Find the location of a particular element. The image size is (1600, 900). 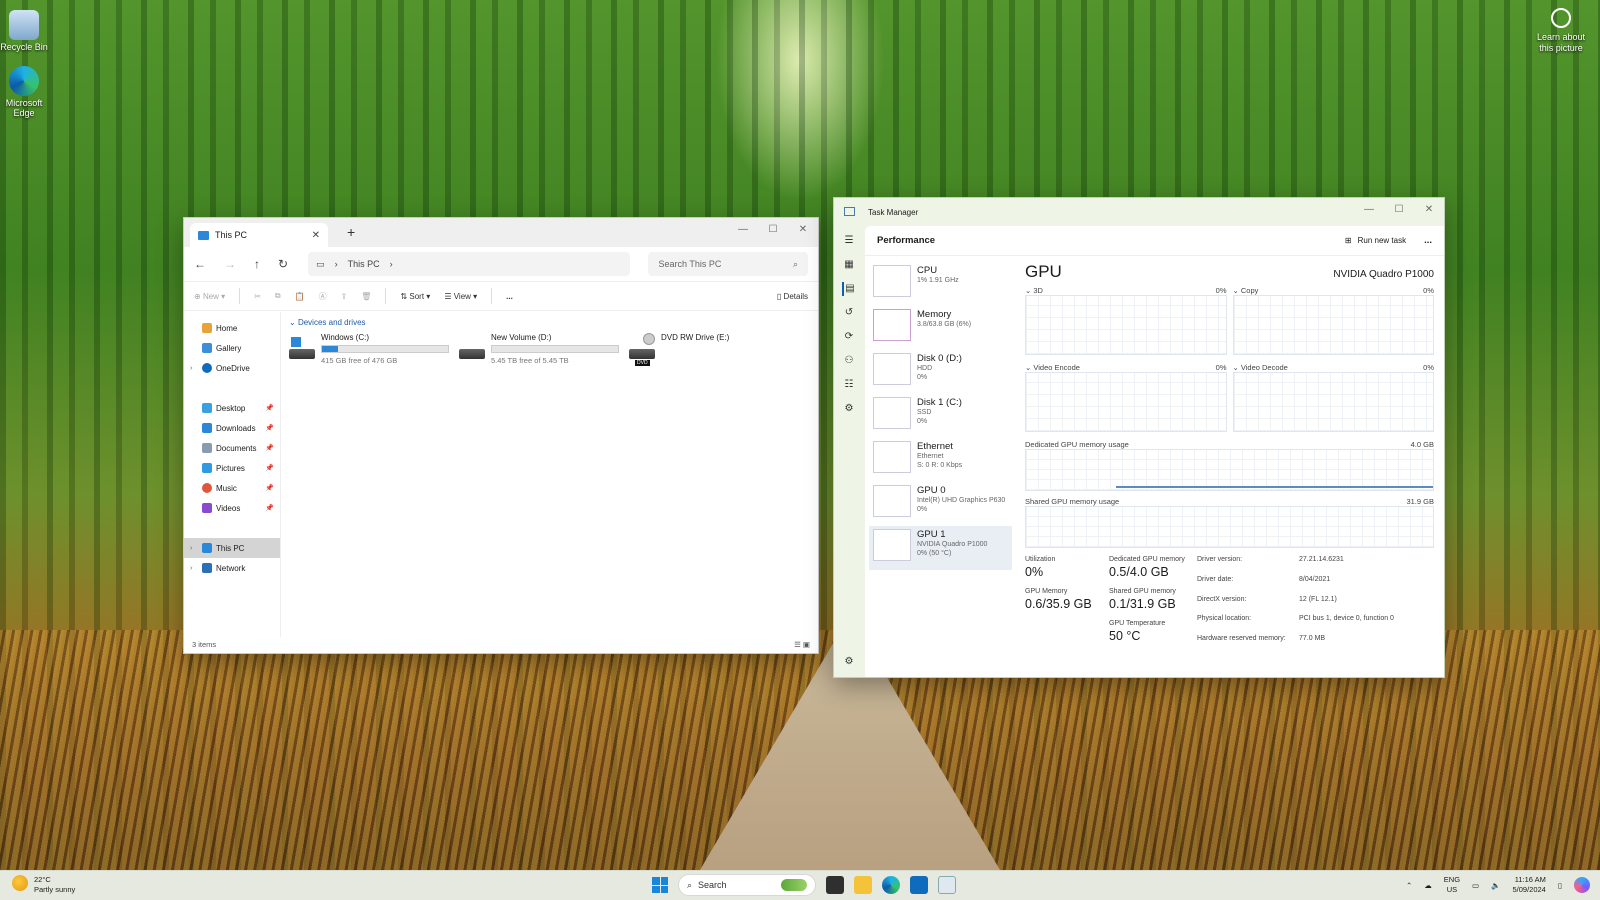

forward-icon: → is located at coordinates (230, 264).